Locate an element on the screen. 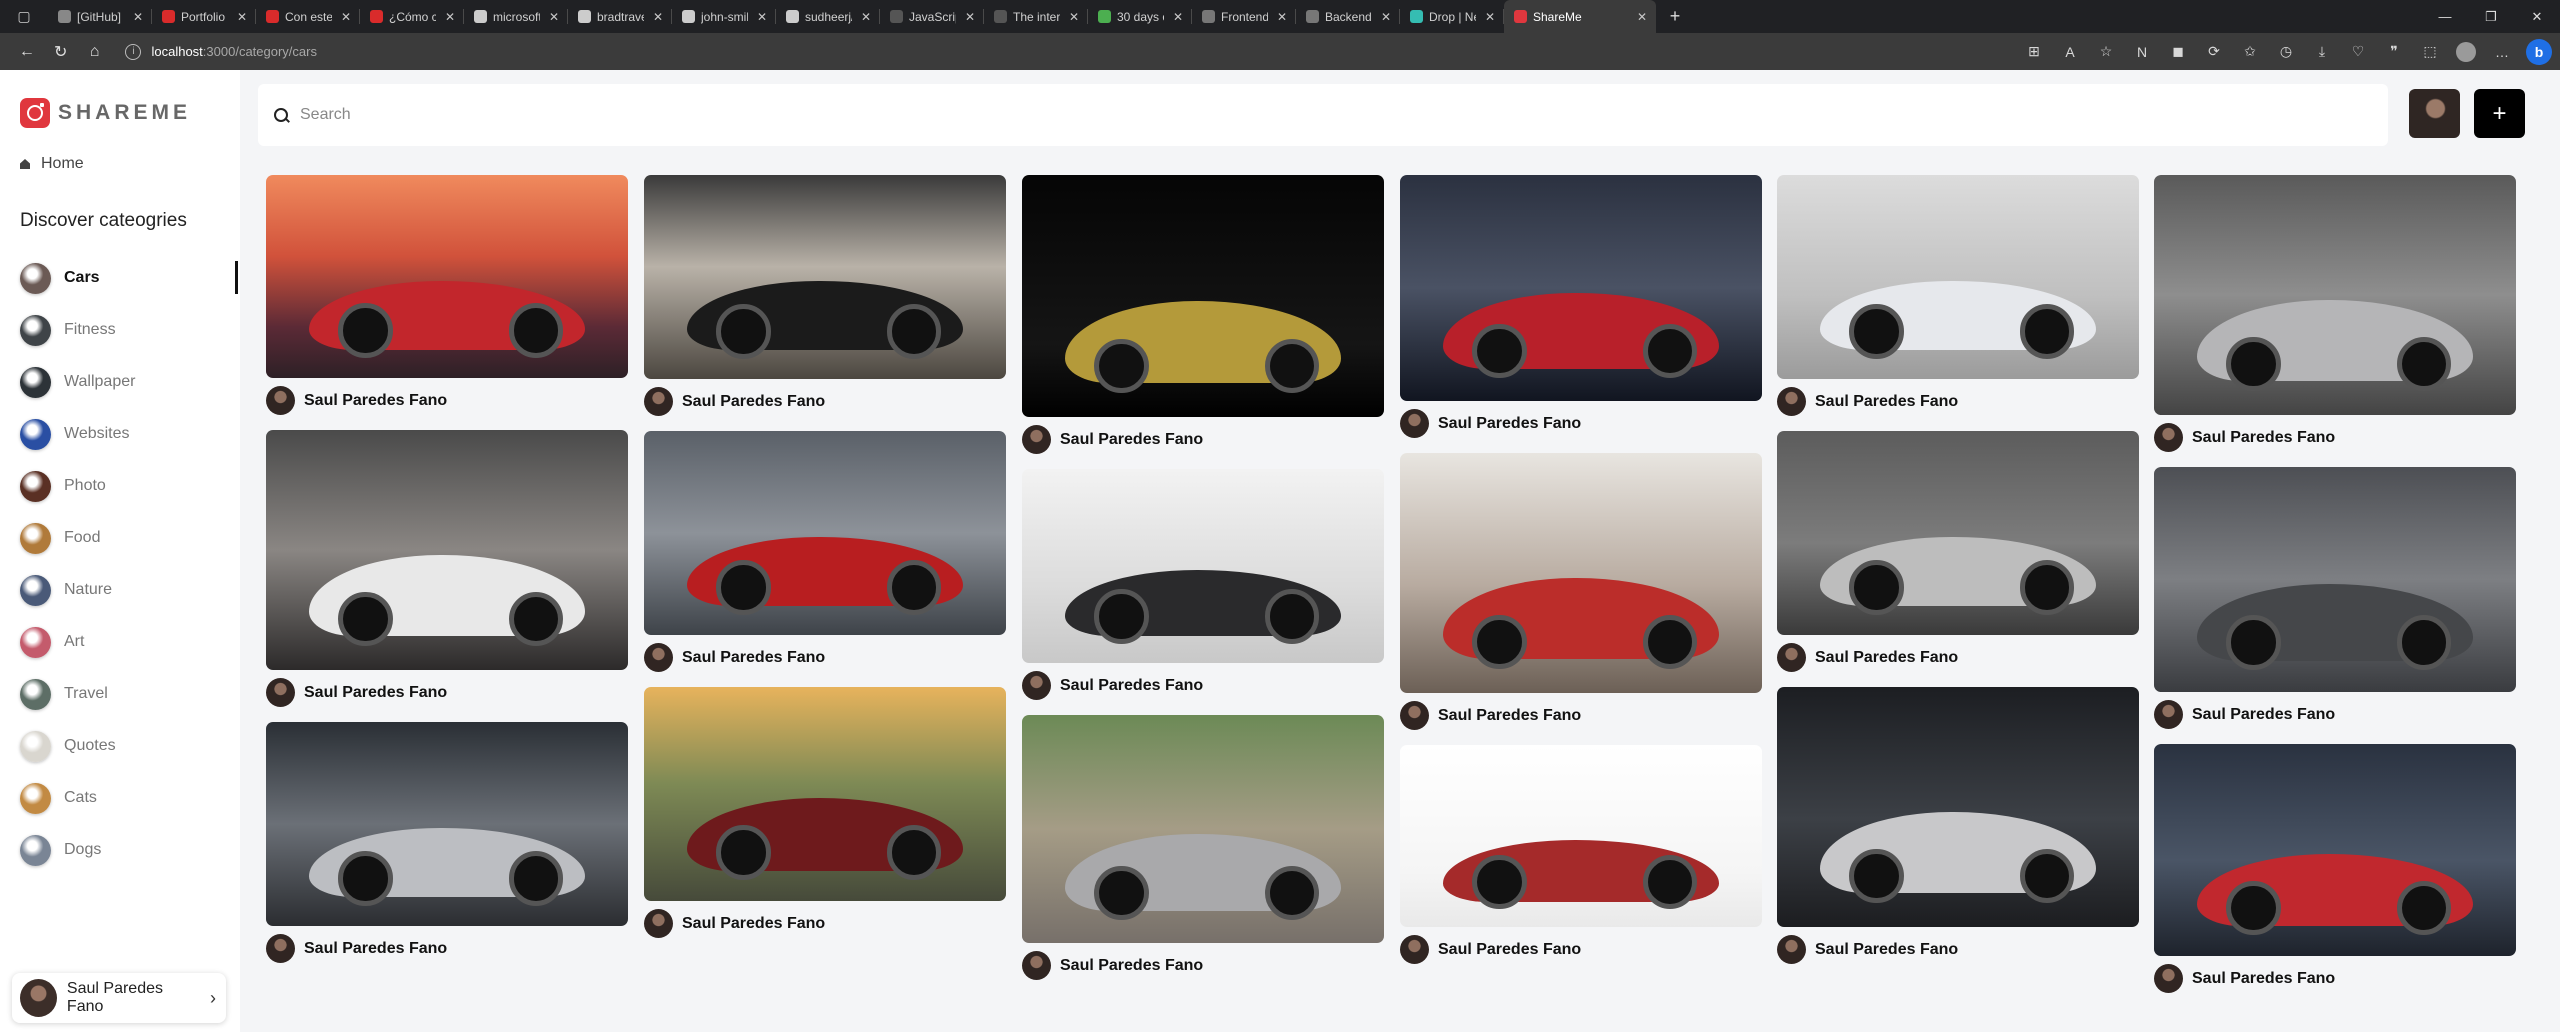  browser-tab: ¿Cómo construir ✕ is located at coordinates (412, 16).